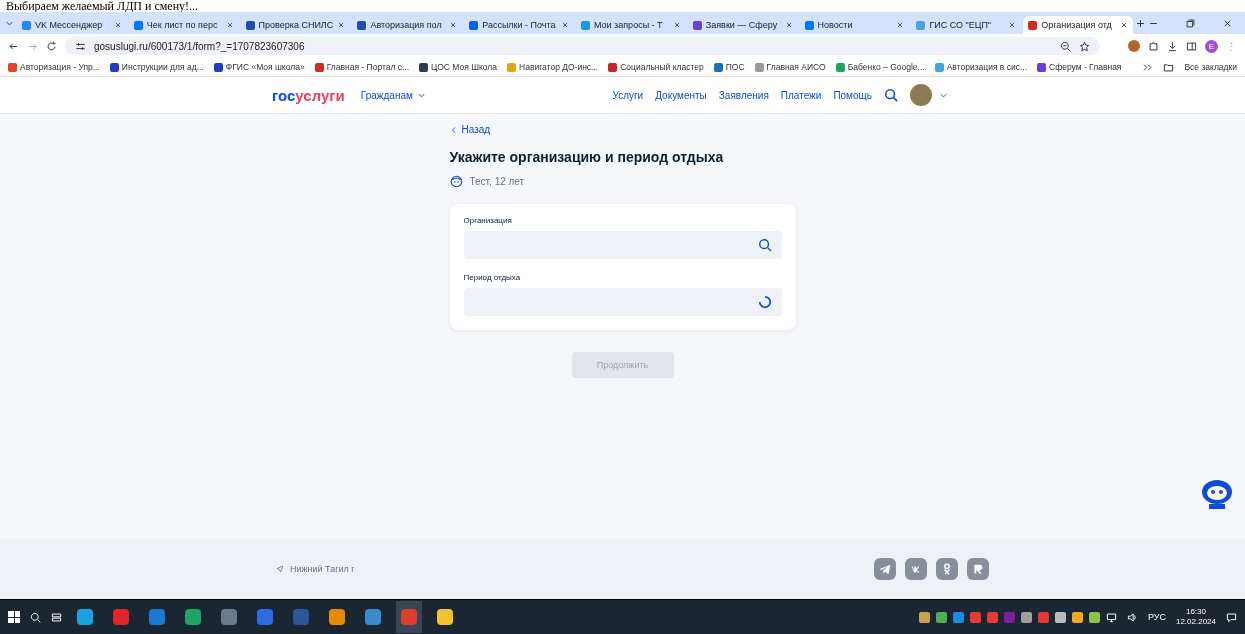 The width and height of the screenshot is (1245, 634). Describe the element at coordinates (916, 569) in the screenshot. I see `vk-icon` at that location.